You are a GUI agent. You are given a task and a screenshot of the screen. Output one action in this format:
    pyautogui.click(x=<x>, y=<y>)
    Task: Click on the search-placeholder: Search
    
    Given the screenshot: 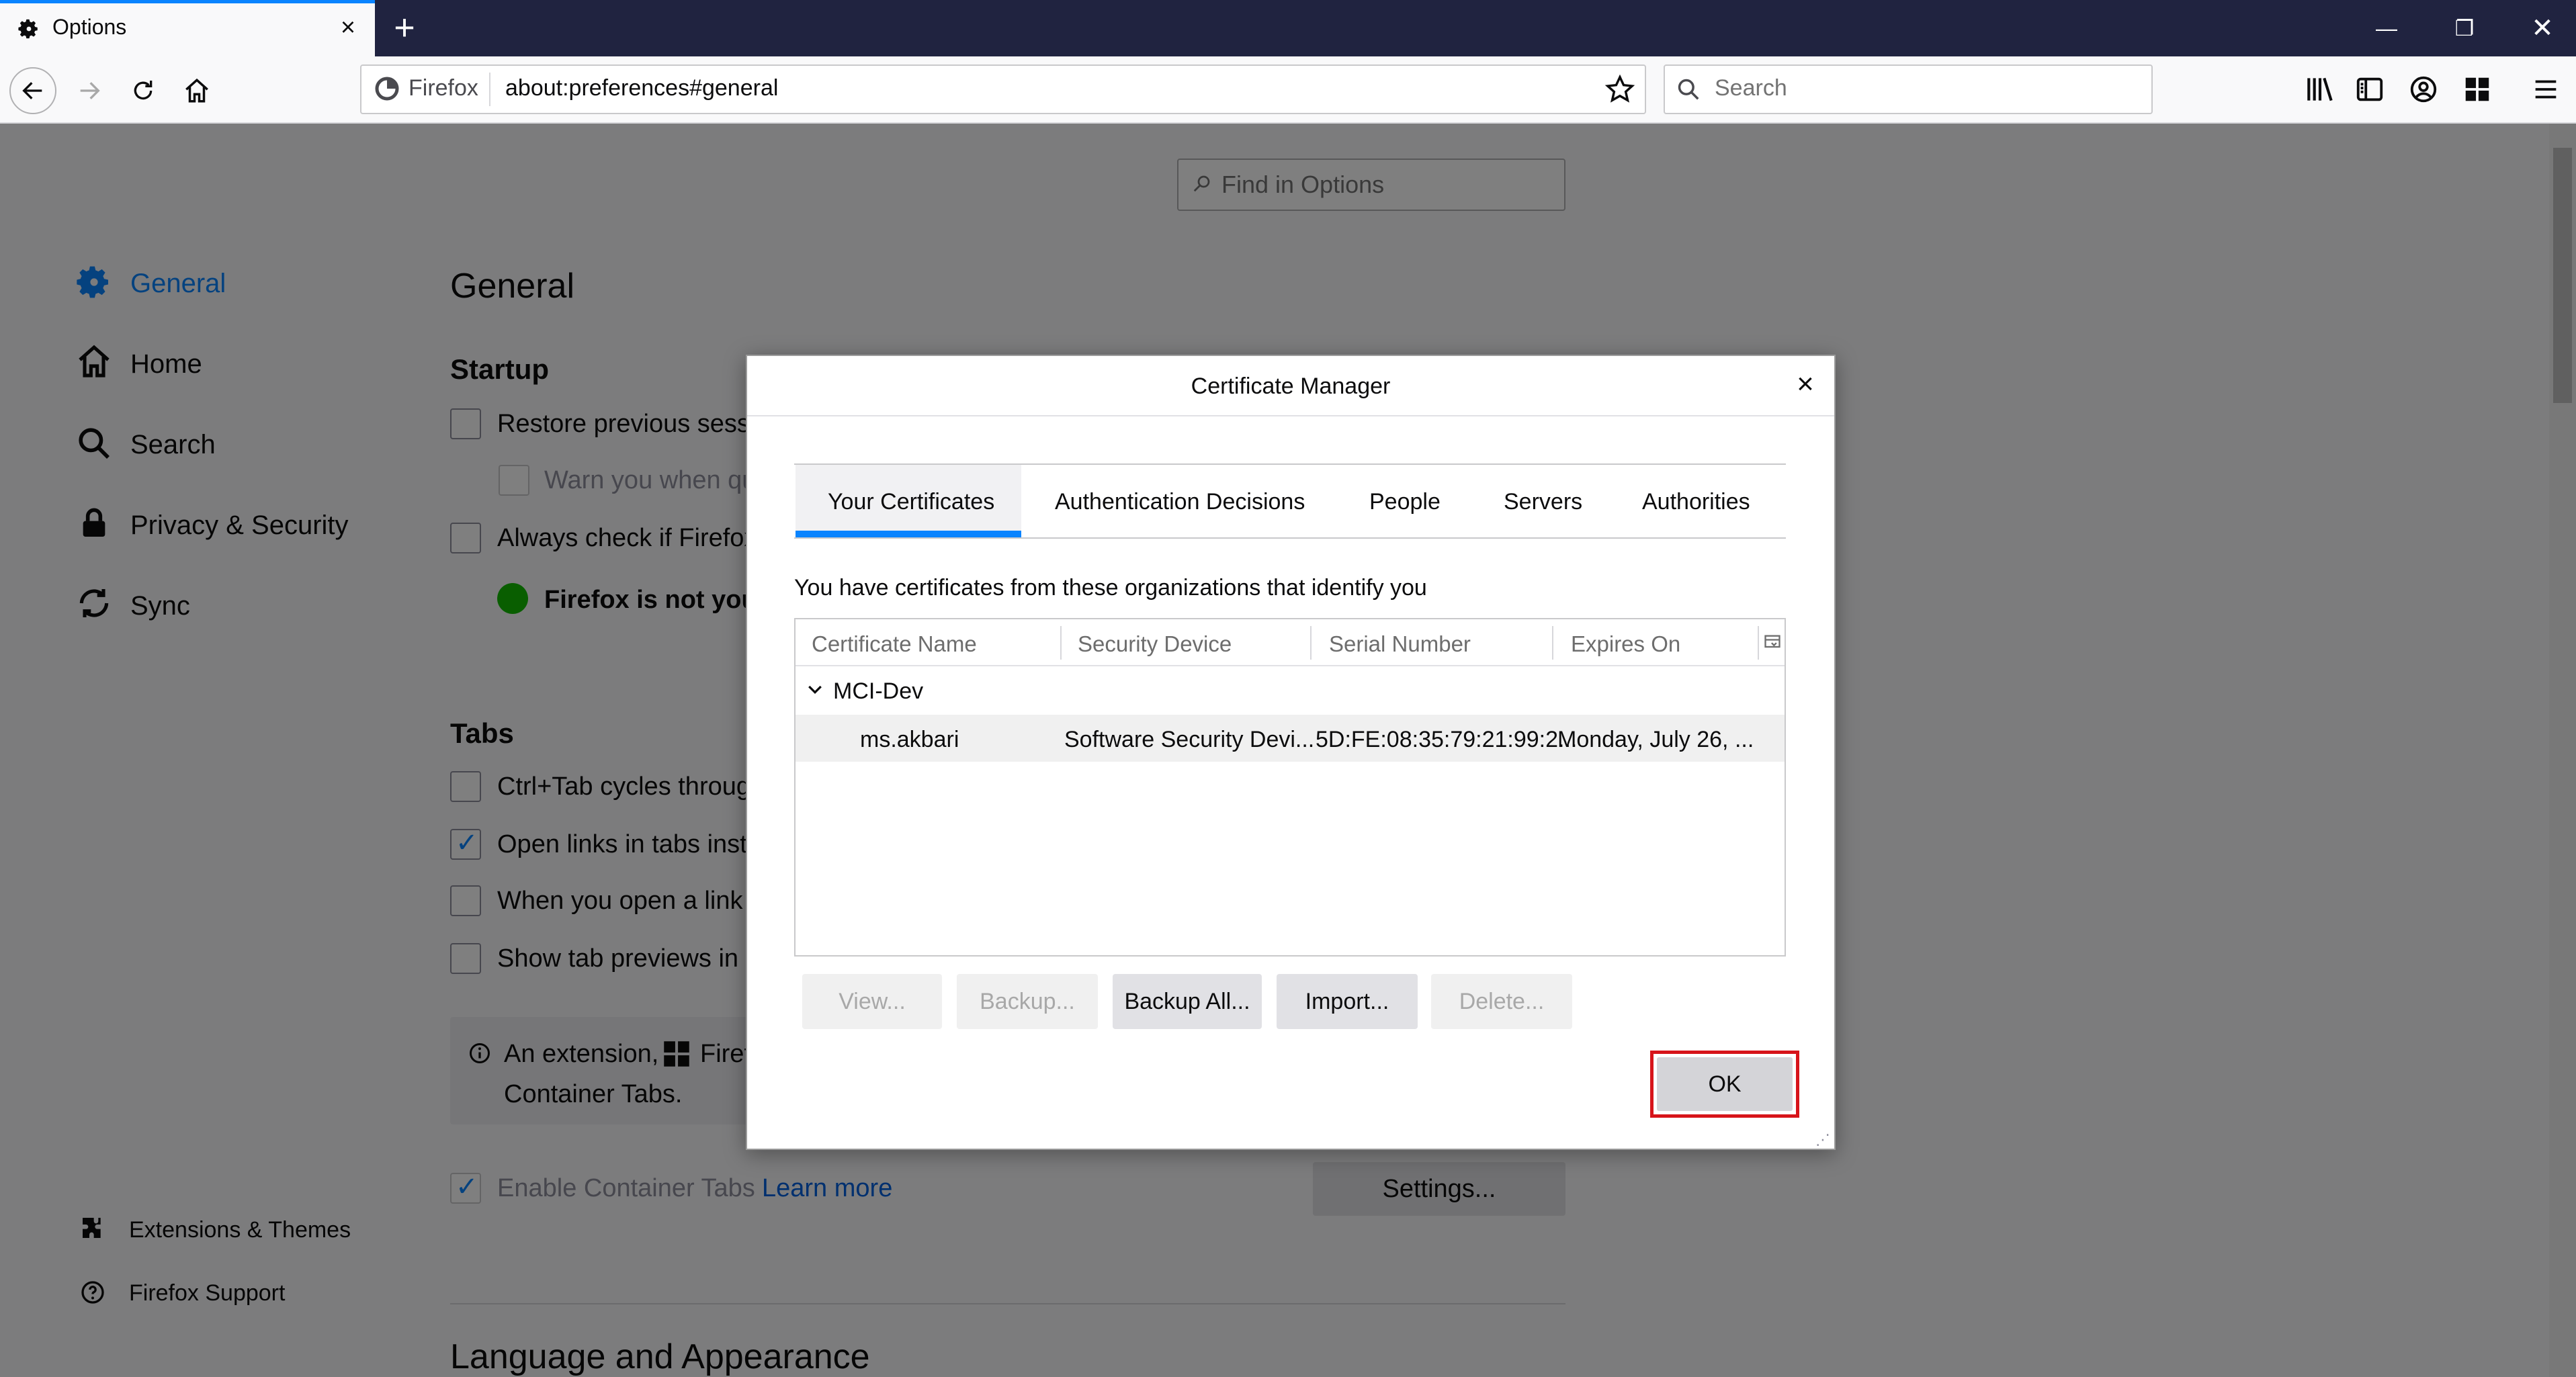 What is the action you would take?
    pyautogui.click(x=1751, y=88)
    